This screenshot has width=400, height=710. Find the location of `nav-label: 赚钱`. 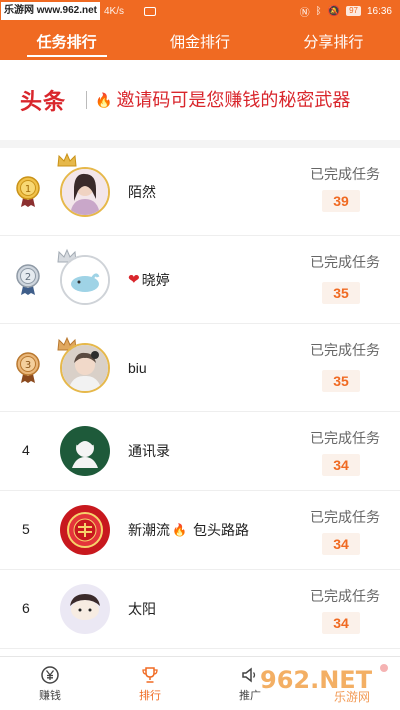

nav-label: 赚钱 is located at coordinates (50, 695).